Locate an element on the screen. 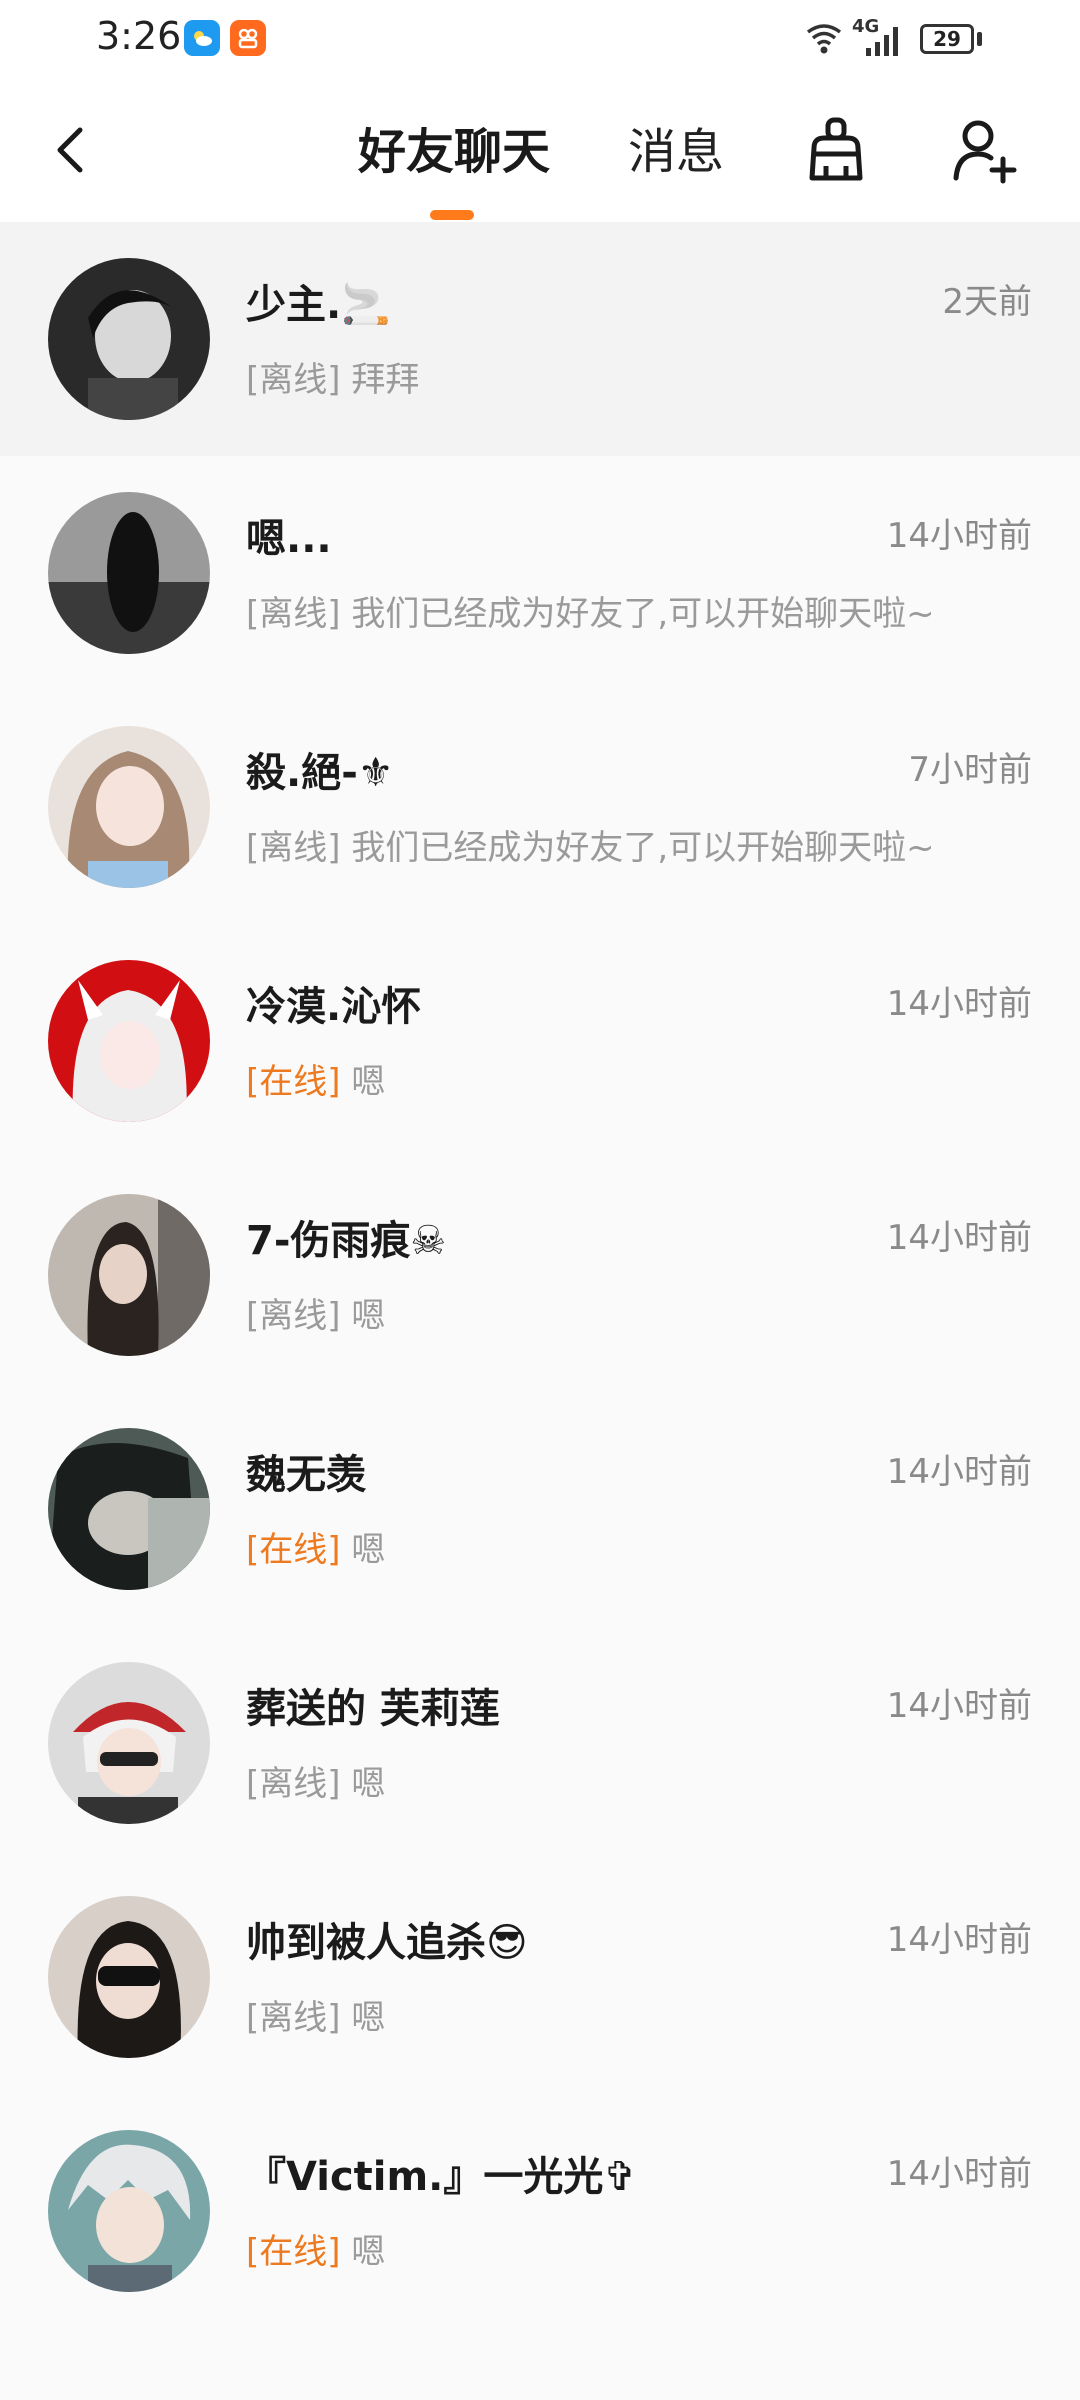  chat-row: 『Victim.』一光光✞ 14小时前 [在线] 嗯 is located at coordinates (540, 2211).